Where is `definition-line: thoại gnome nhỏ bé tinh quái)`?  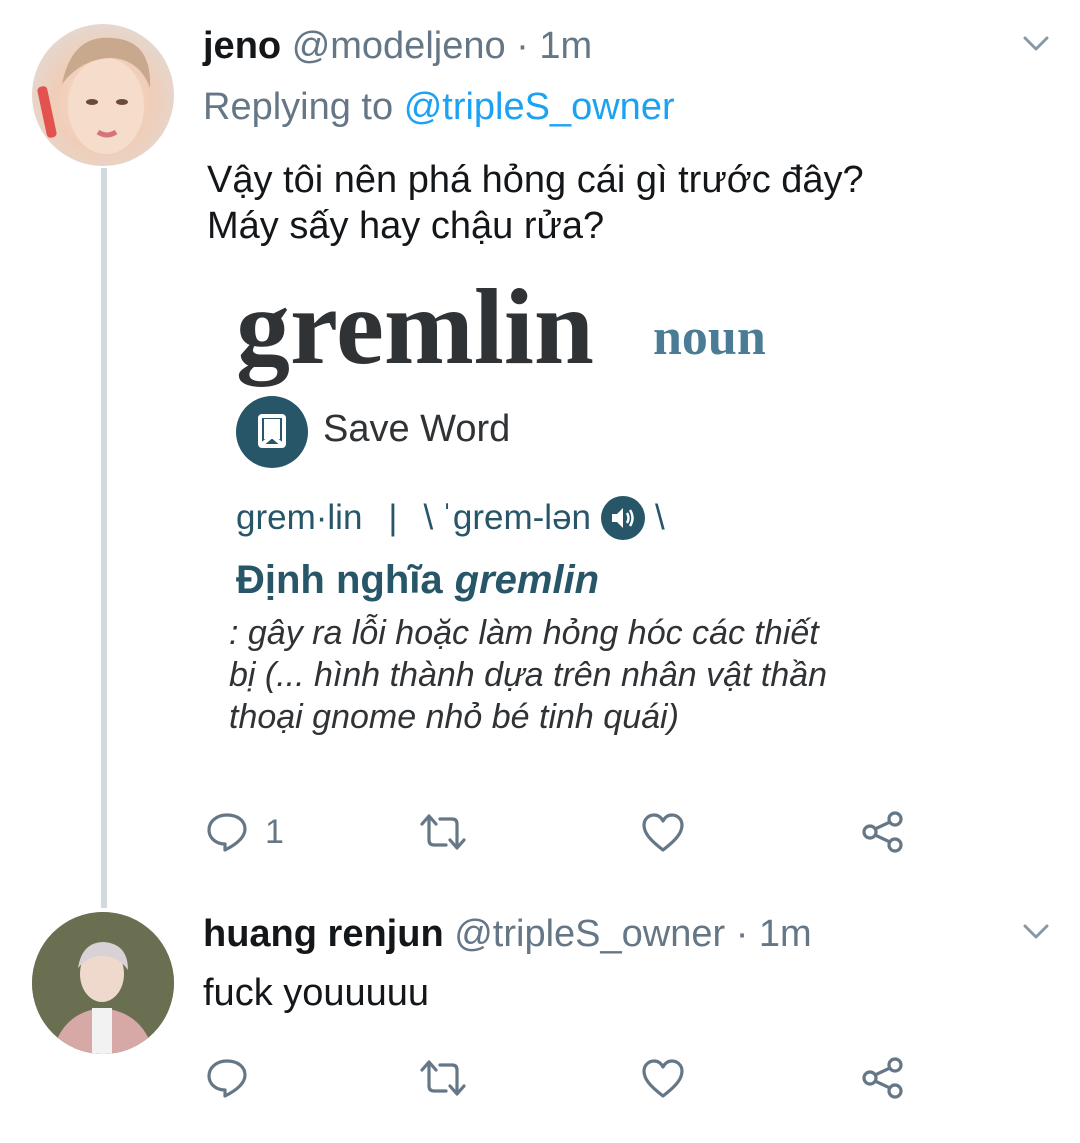
definition-line: thoại gnome nhỏ bé tinh quái) is located at coordinates (454, 717).